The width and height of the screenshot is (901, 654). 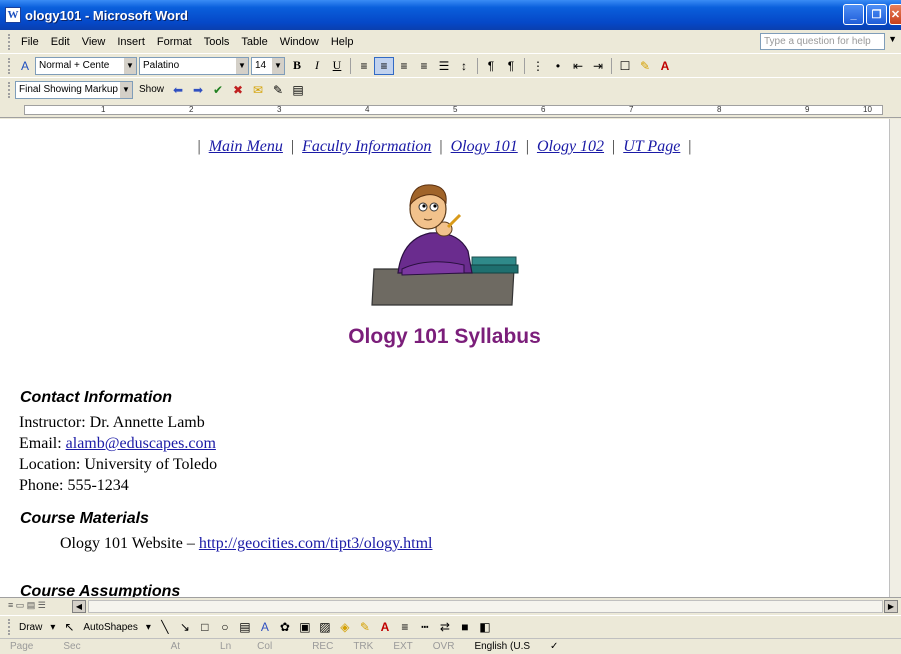 What do you see at coordinates (876, 14) in the screenshot?
I see `restore-button: ❐` at bounding box center [876, 14].